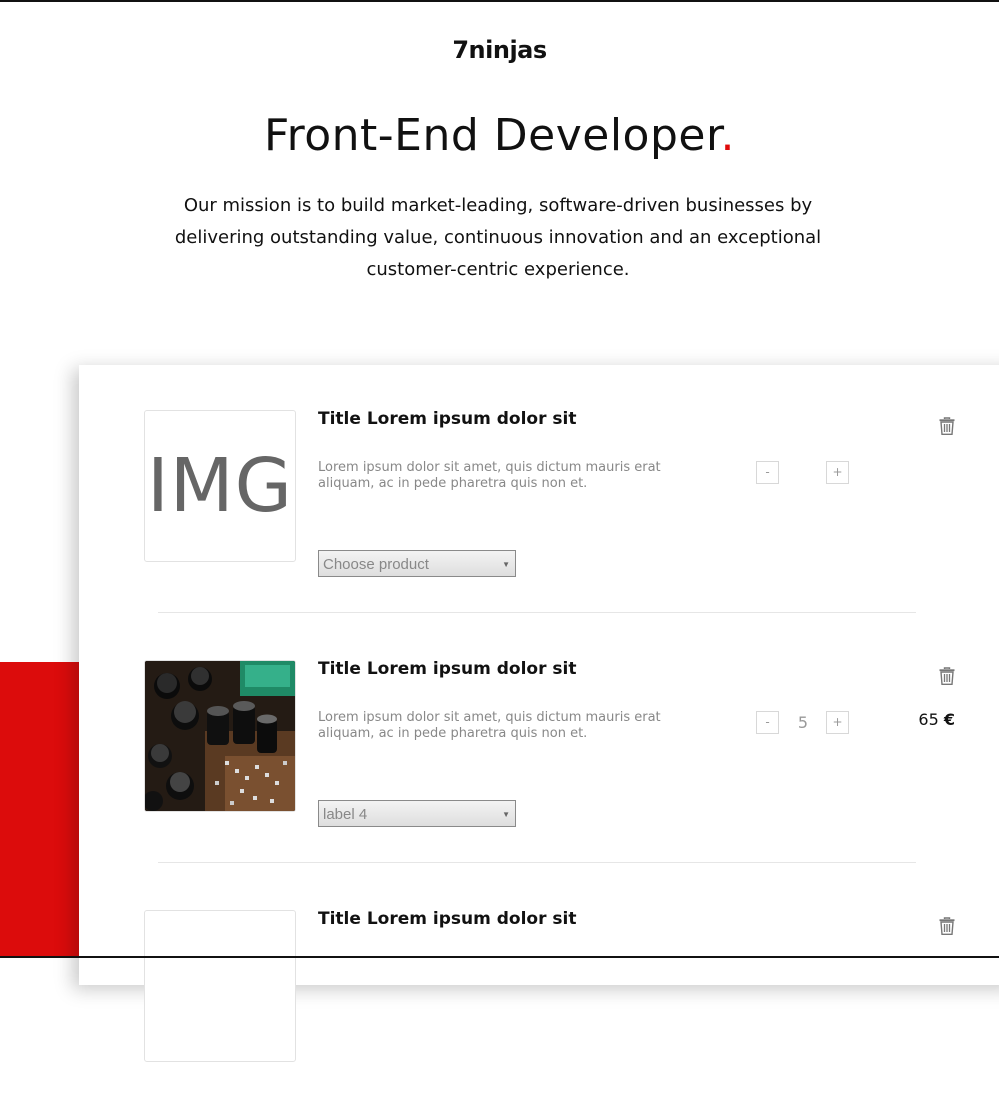 The height and width of the screenshot is (1115, 999). Describe the element at coordinates (499, 1) in the screenshot. I see `top-border` at that location.